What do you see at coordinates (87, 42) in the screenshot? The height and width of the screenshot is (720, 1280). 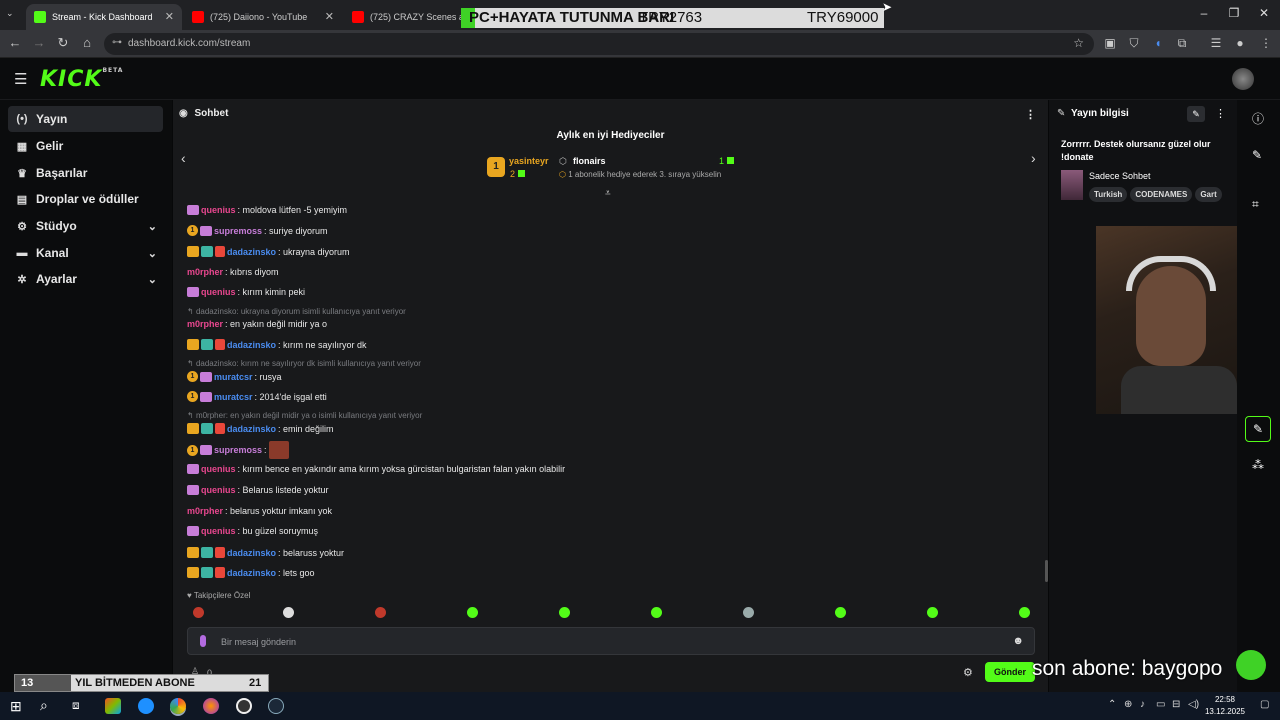 I see `home-icon: ⌂` at bounding box center [87, 42].